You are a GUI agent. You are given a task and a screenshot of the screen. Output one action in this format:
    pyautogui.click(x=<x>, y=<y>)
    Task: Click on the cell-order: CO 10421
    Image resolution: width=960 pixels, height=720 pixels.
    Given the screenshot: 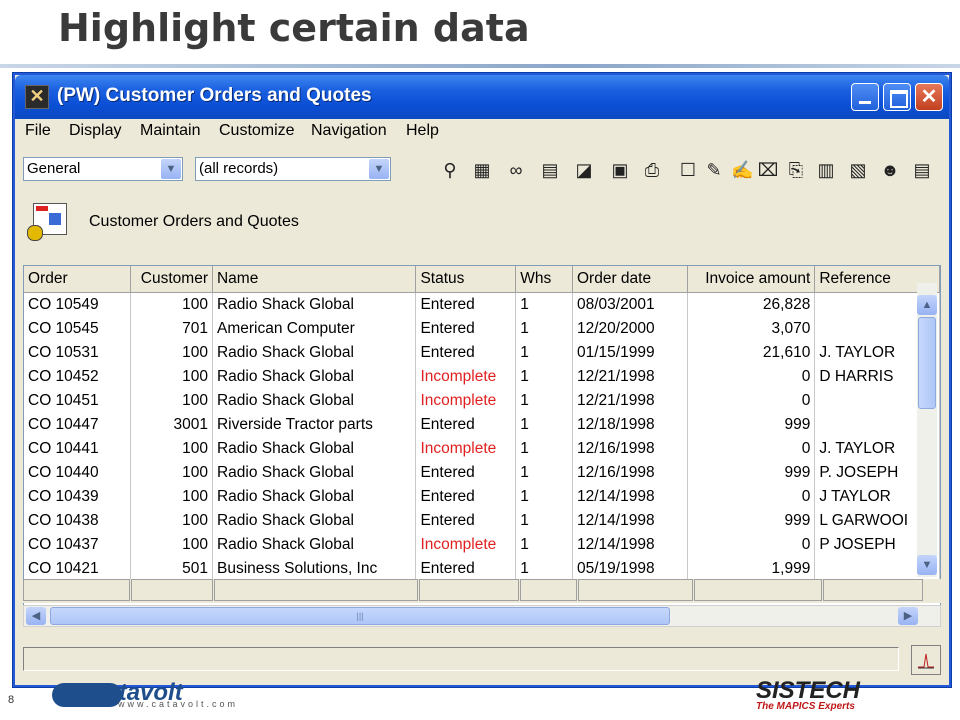 What is the action you would take?
    pyautogui.click(x=78, y=569)
    